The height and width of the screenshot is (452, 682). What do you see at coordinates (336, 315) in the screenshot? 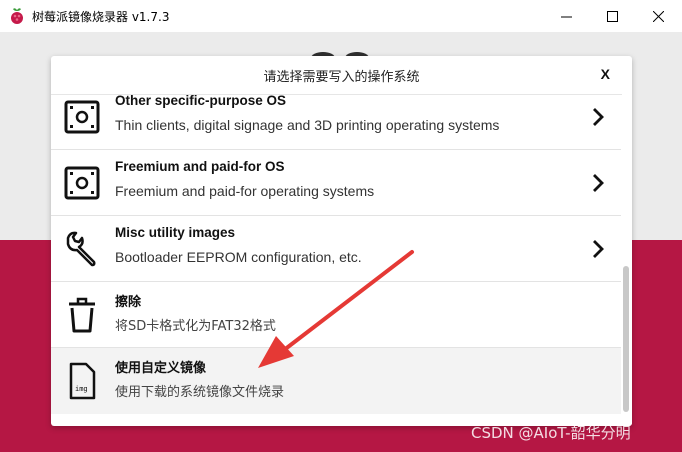
I see `list-item-erase: 擦除 将SD卡格式化为FAT32格式` at bounding box center [336, 315].